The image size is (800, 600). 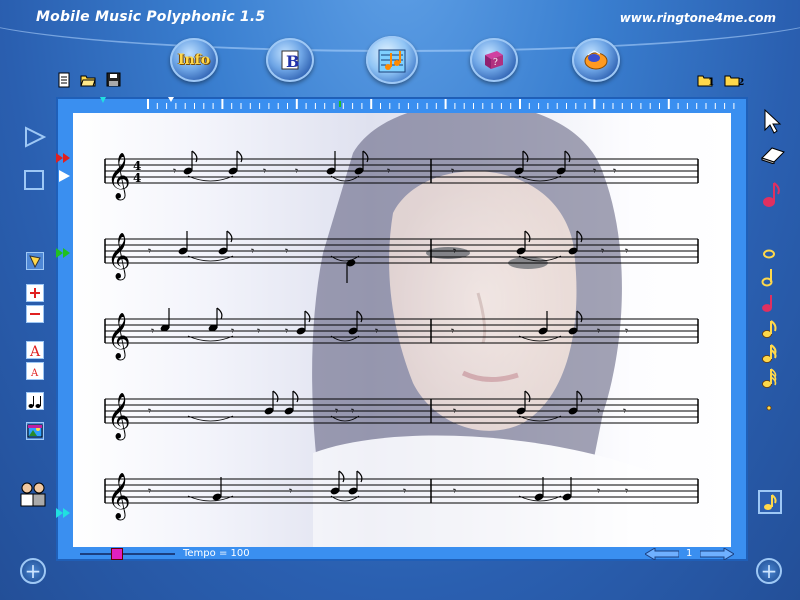 I want to click on staff-4: 𝄞 𝄾 𝄾 𝄾 𝄾 𝄾 𝄾, so click(x=401, y=415).